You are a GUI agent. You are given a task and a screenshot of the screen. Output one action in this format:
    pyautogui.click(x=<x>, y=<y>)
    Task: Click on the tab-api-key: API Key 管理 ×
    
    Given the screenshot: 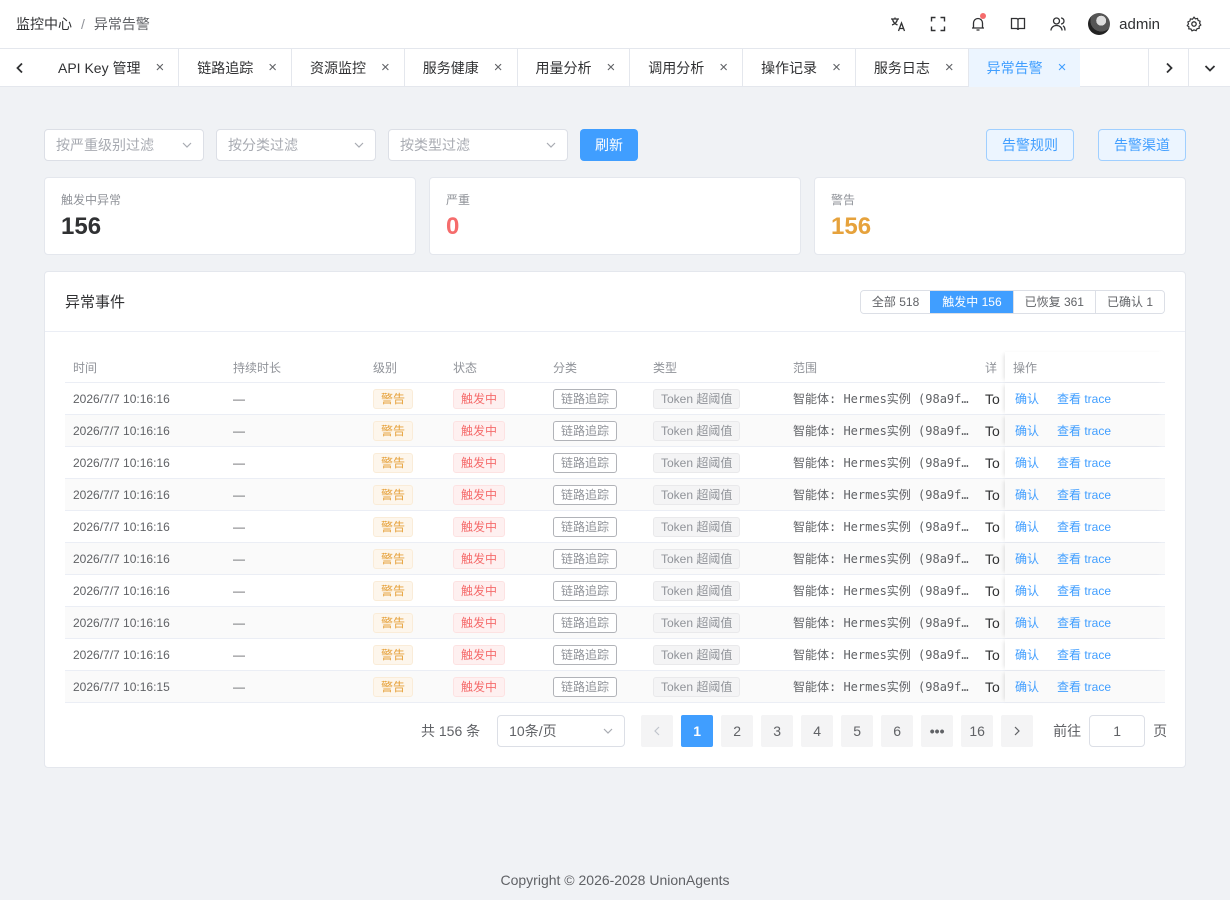 What is the action you would take?
    pyautogui.click(x=109, y=68)
    